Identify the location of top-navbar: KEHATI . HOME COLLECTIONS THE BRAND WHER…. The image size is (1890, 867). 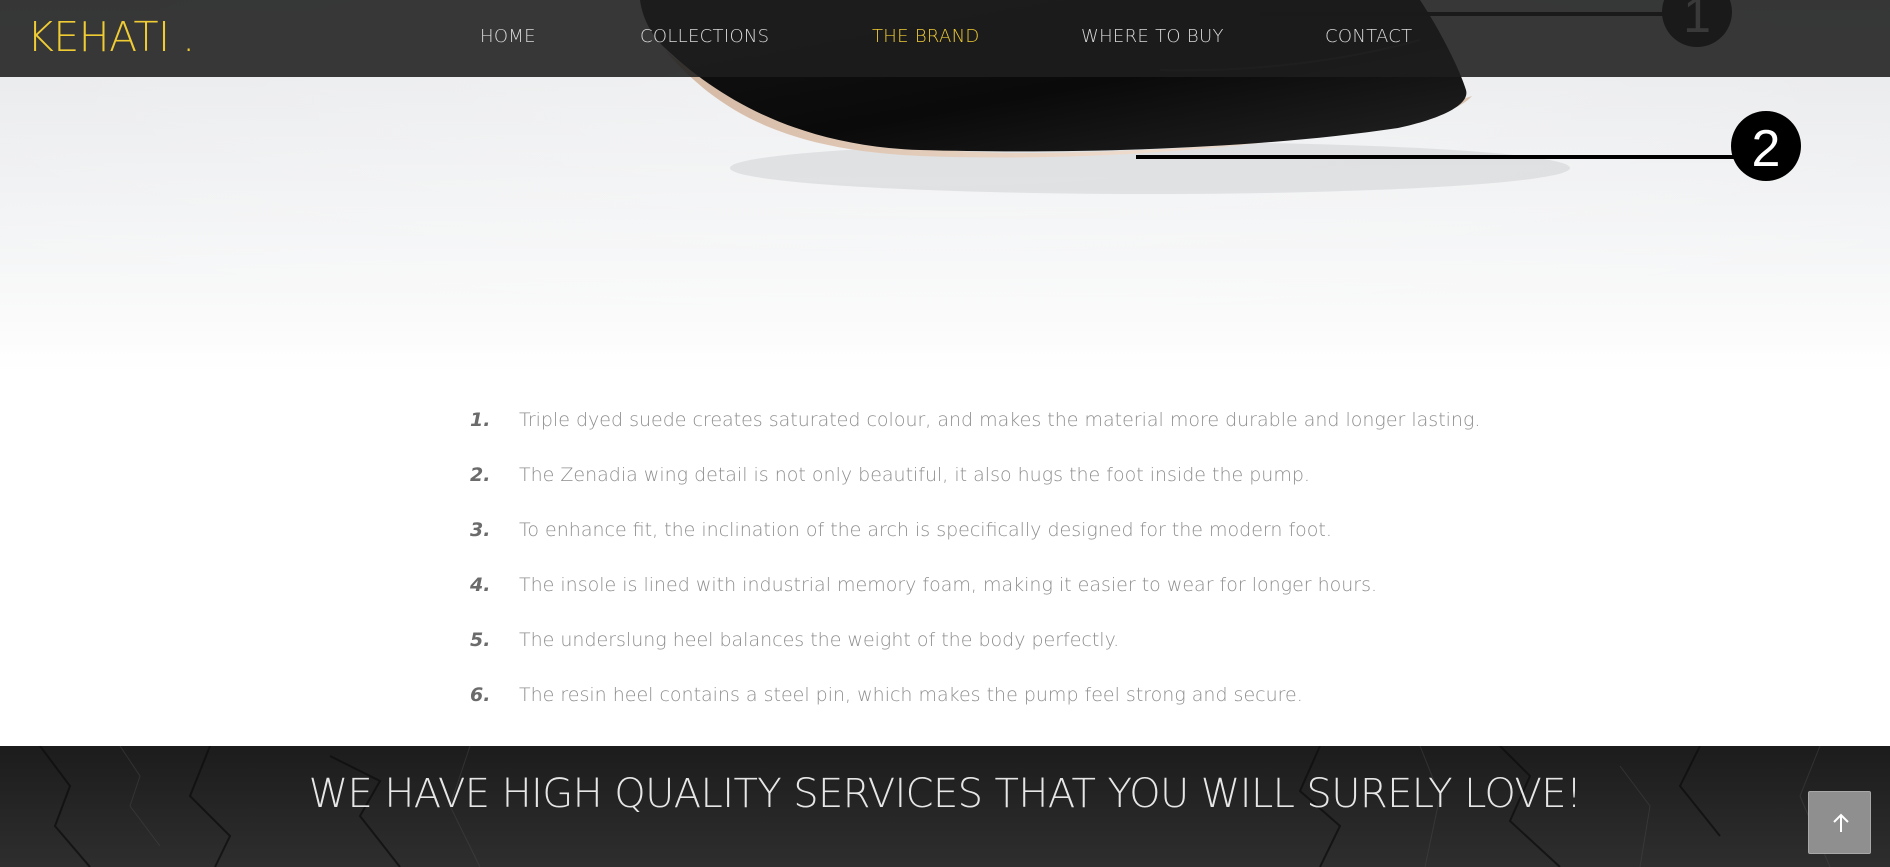
(945, 38).